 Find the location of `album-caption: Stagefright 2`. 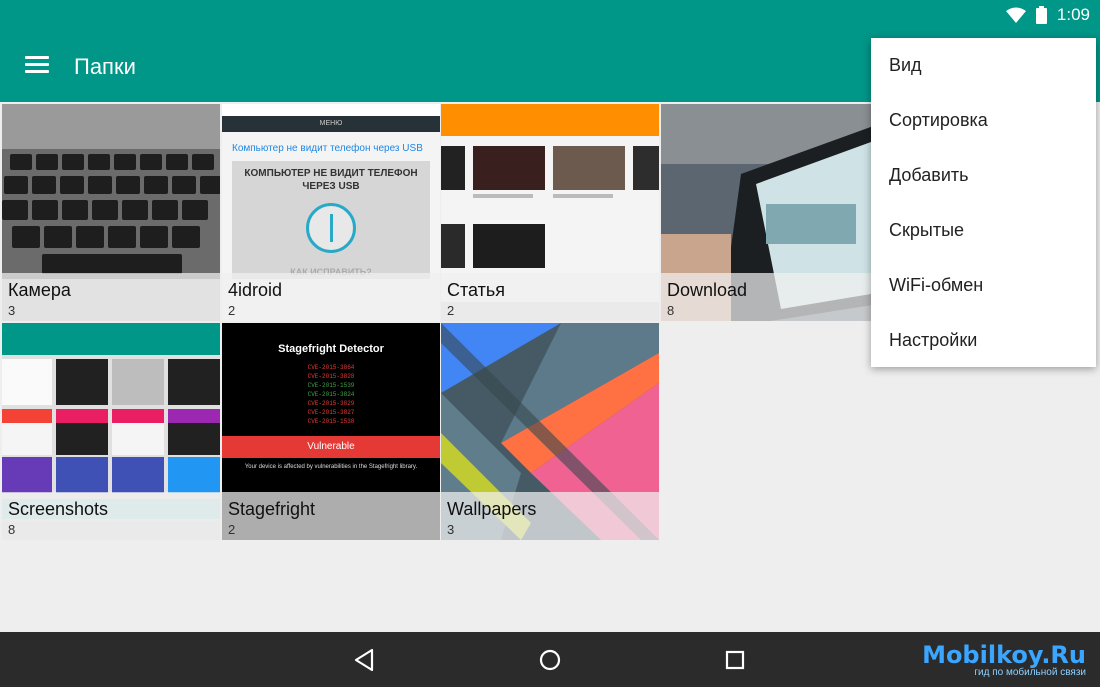

album-caption: Stagefright 2 is located at coordinates (331, 516).